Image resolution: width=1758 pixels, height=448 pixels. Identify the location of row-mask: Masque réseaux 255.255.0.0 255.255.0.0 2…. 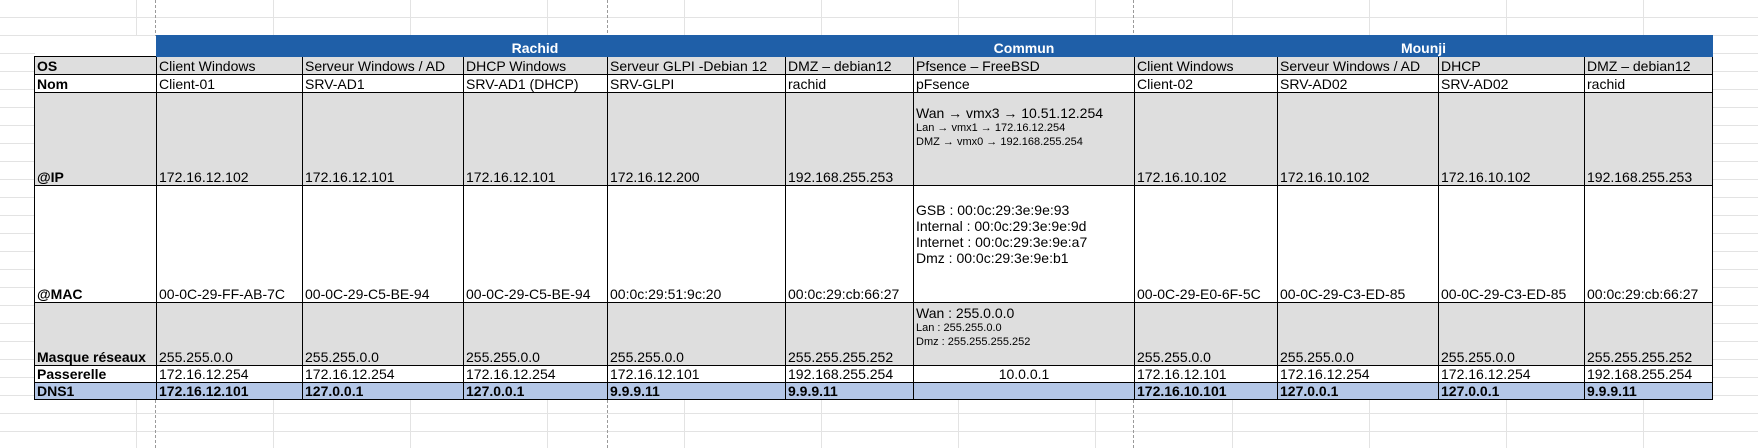
(873, 334).